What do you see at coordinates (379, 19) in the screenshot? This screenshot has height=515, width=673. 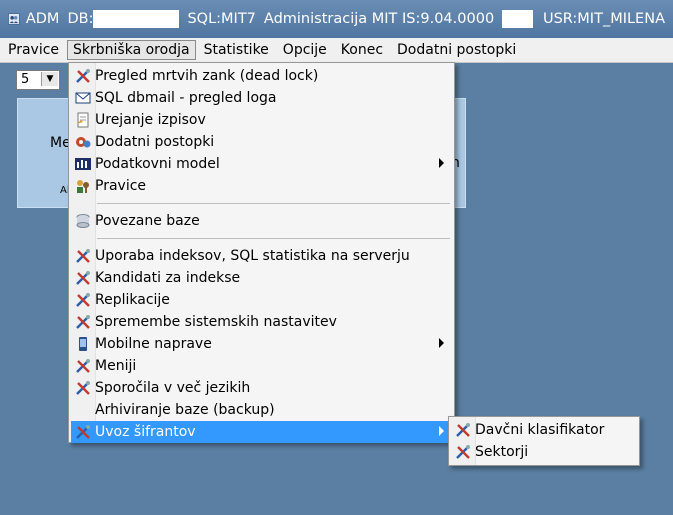 I see `admin-version: Administracija MIT IS:9.04.0000` at bounding box center [379, 19].